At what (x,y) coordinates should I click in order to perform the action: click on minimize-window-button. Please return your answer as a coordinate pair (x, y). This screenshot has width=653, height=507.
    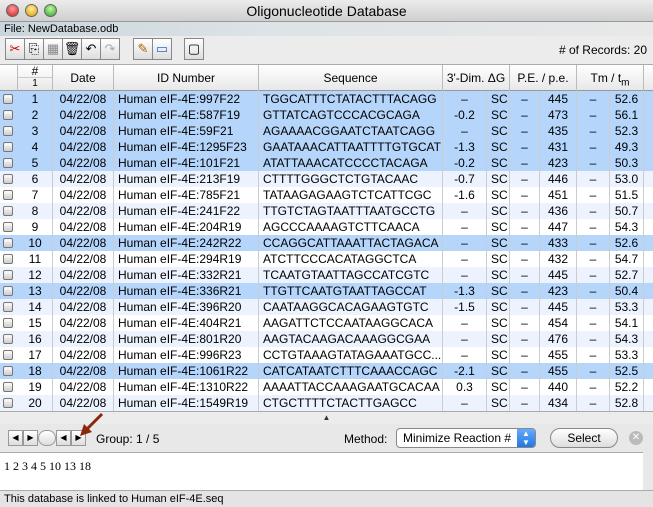
    Looking at the image, I should click on (31, 10).